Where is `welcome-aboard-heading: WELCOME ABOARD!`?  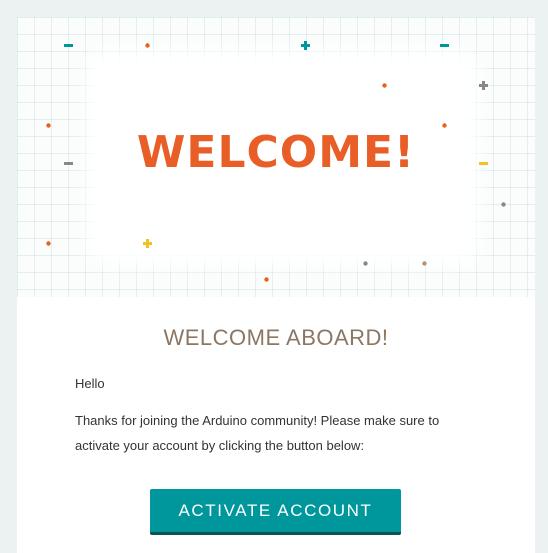
welcome-aboard-heading: WELCOME ABOARD! is located at coordinates (276, 337).